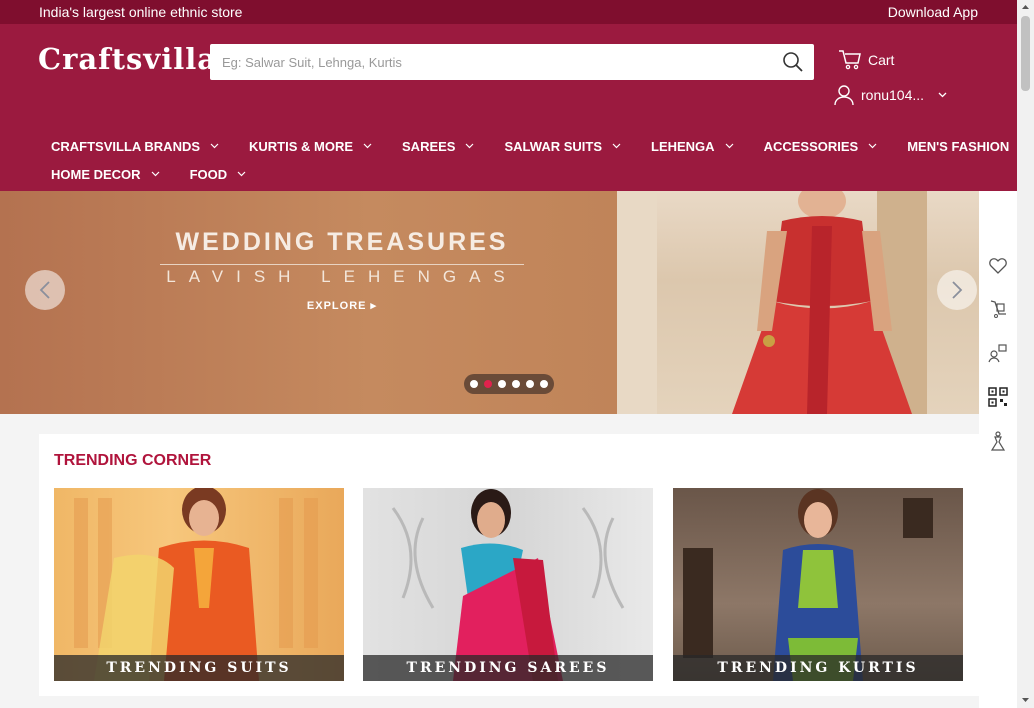 This screenshot has height=708, width=1034. What do you see at coordinates (811, 146) in the screenshot?
I see `nav-label: ACCESSORIES` at bounding box center [811, 146].